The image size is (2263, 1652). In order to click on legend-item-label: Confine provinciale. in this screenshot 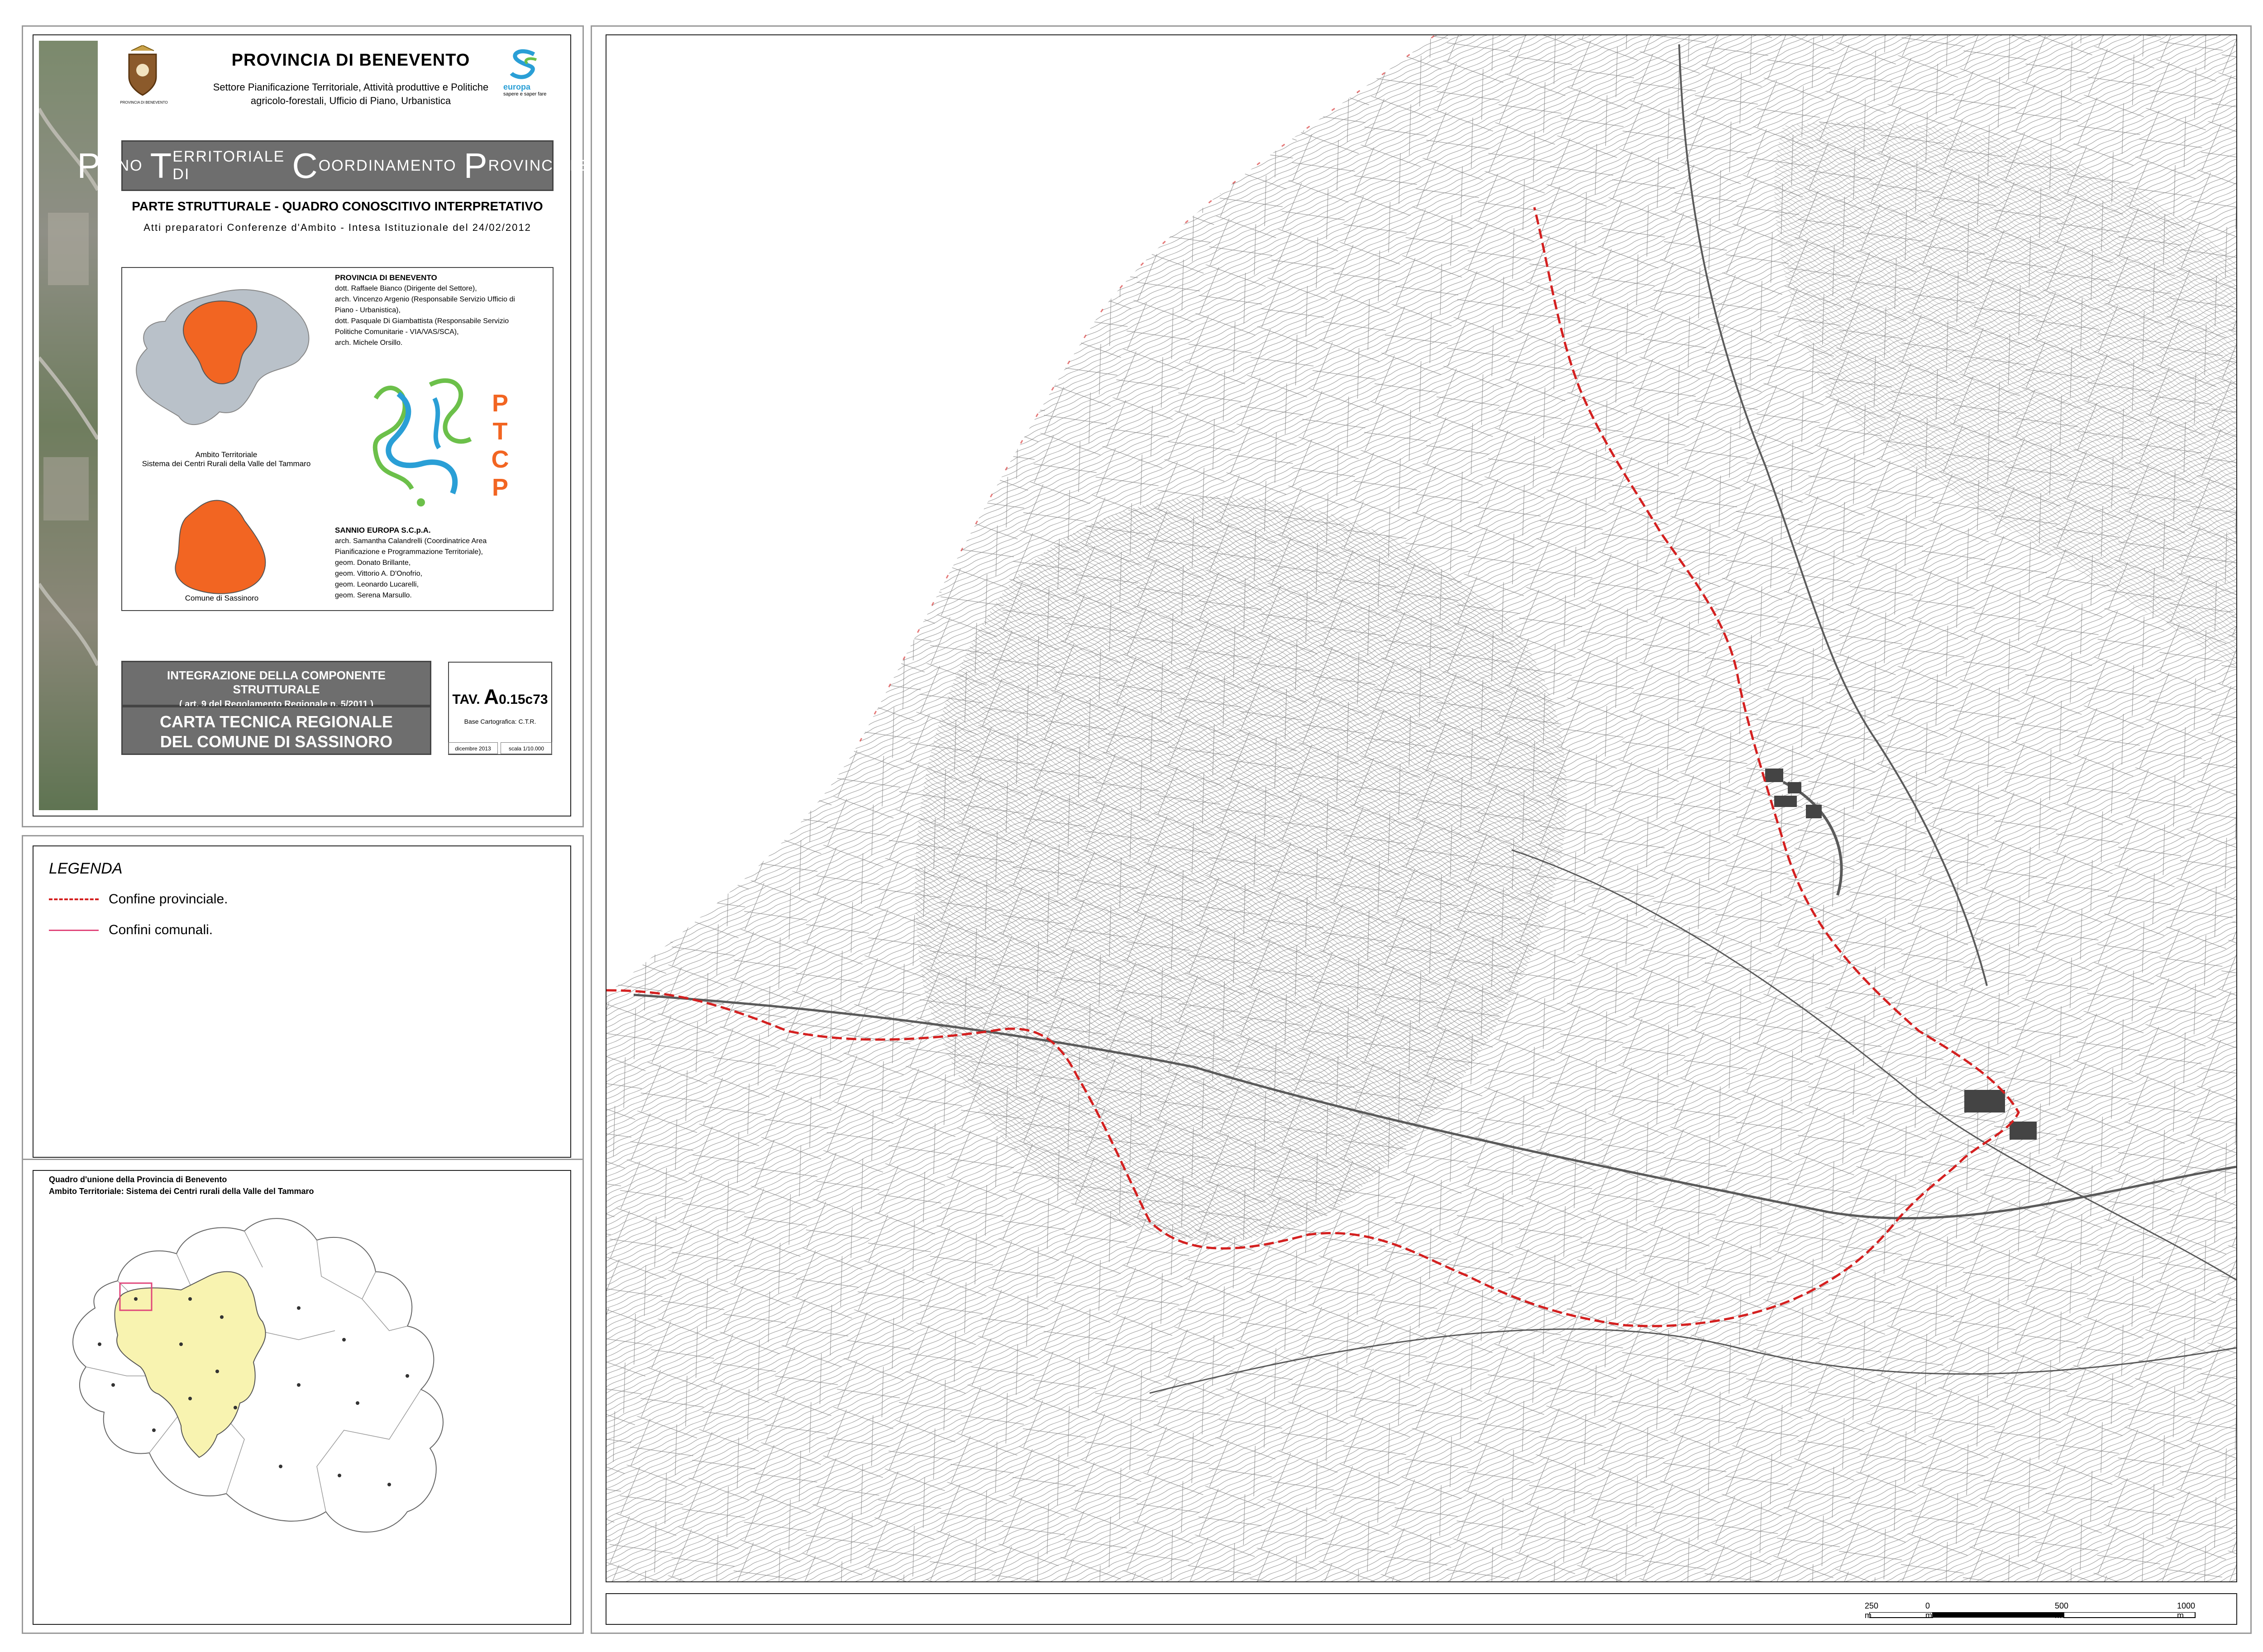, I will do `click(168, 899)`.